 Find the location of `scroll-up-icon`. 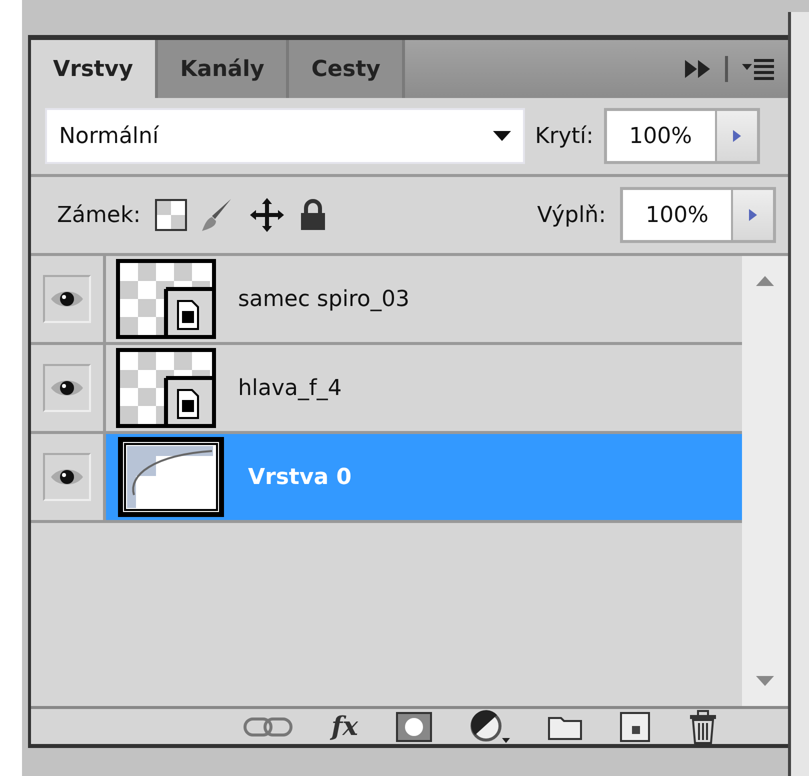

scroll-up-icon is located at coordinates (765, 281).